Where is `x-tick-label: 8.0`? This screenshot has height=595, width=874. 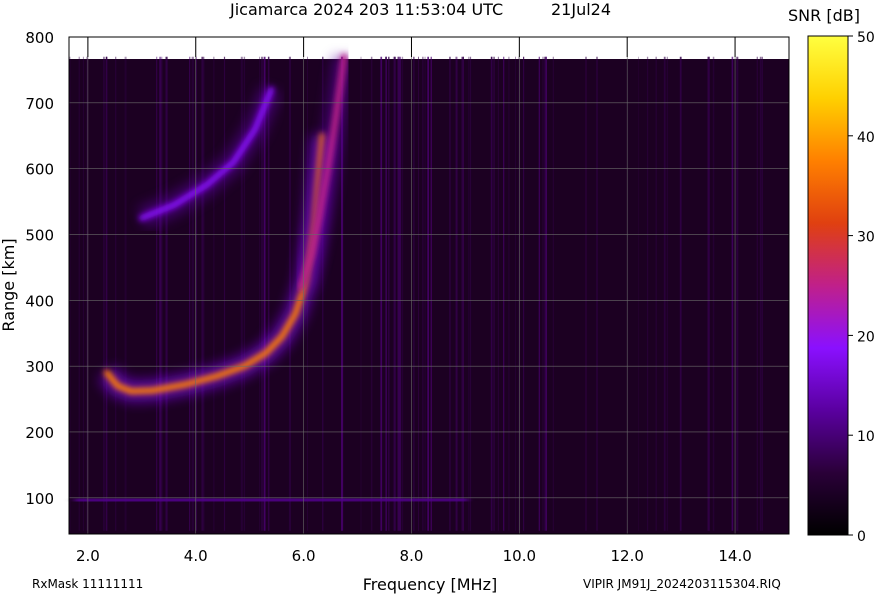 x-tick-label: 8.0 is located at coordinates (412, 556).